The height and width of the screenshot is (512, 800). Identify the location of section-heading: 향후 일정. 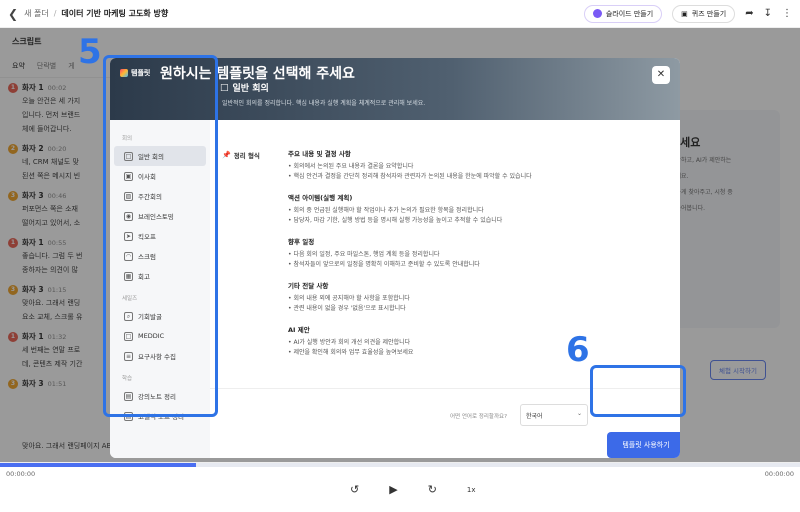
(301, 242).